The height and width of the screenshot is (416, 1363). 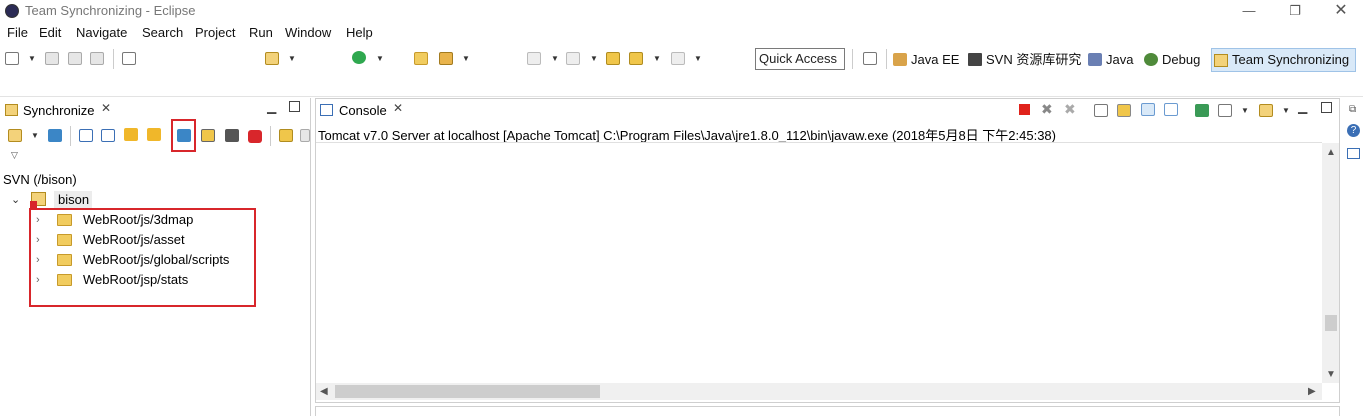 I want to click on clear-console-icon, so click(x=1101, y=110).